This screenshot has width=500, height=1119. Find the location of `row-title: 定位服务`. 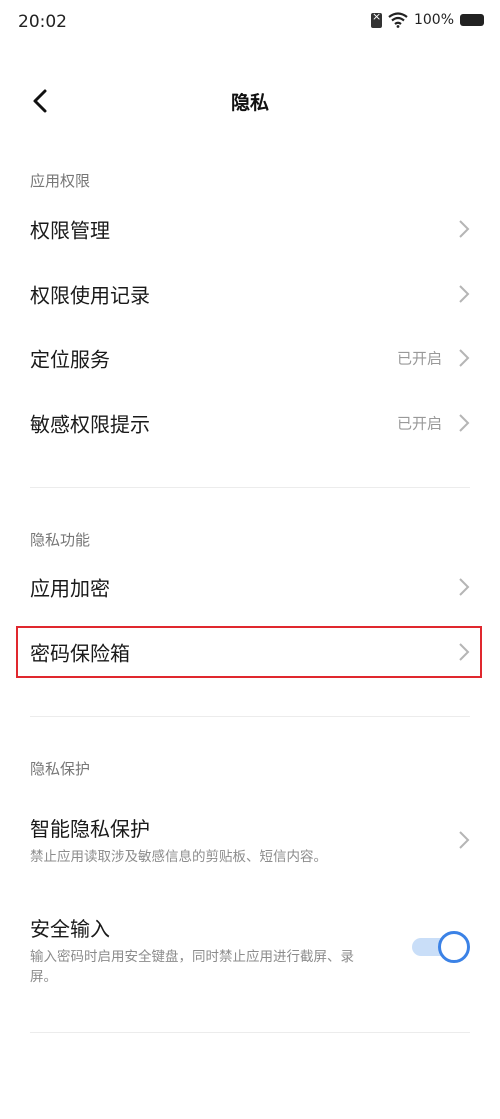

row-title: 定位服务 is located at coordinates (70, 359).